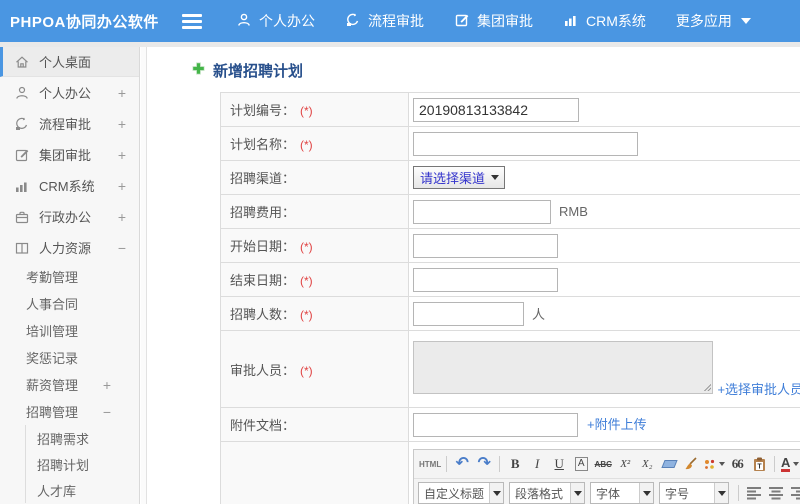 Image resolution: width=800 pixels, height=504 pixels. Describe the element at coordinates (69, 62) in the screenshot. I see `sidebar-item-personal-desktop: 个人桌面` at that location.